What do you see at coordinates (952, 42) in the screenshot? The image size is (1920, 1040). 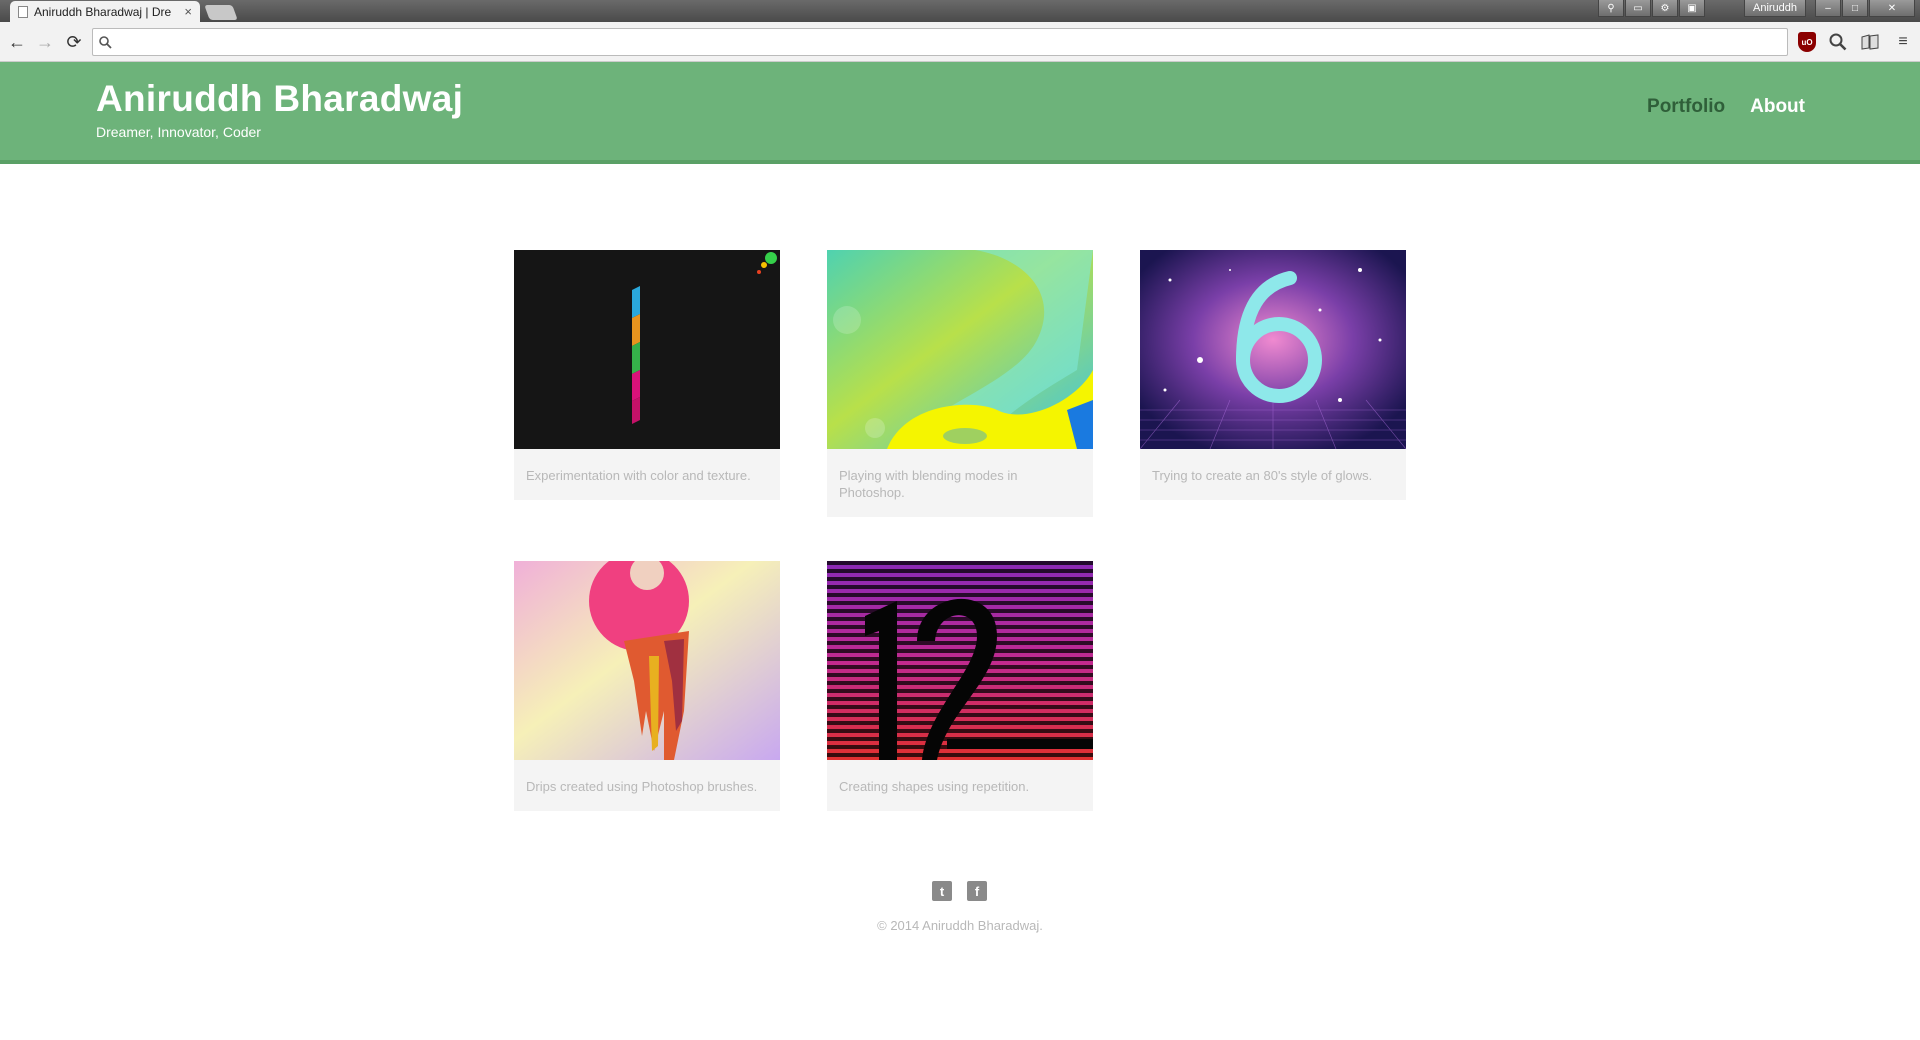 I see `address-input` at bounding box center [952, 42].